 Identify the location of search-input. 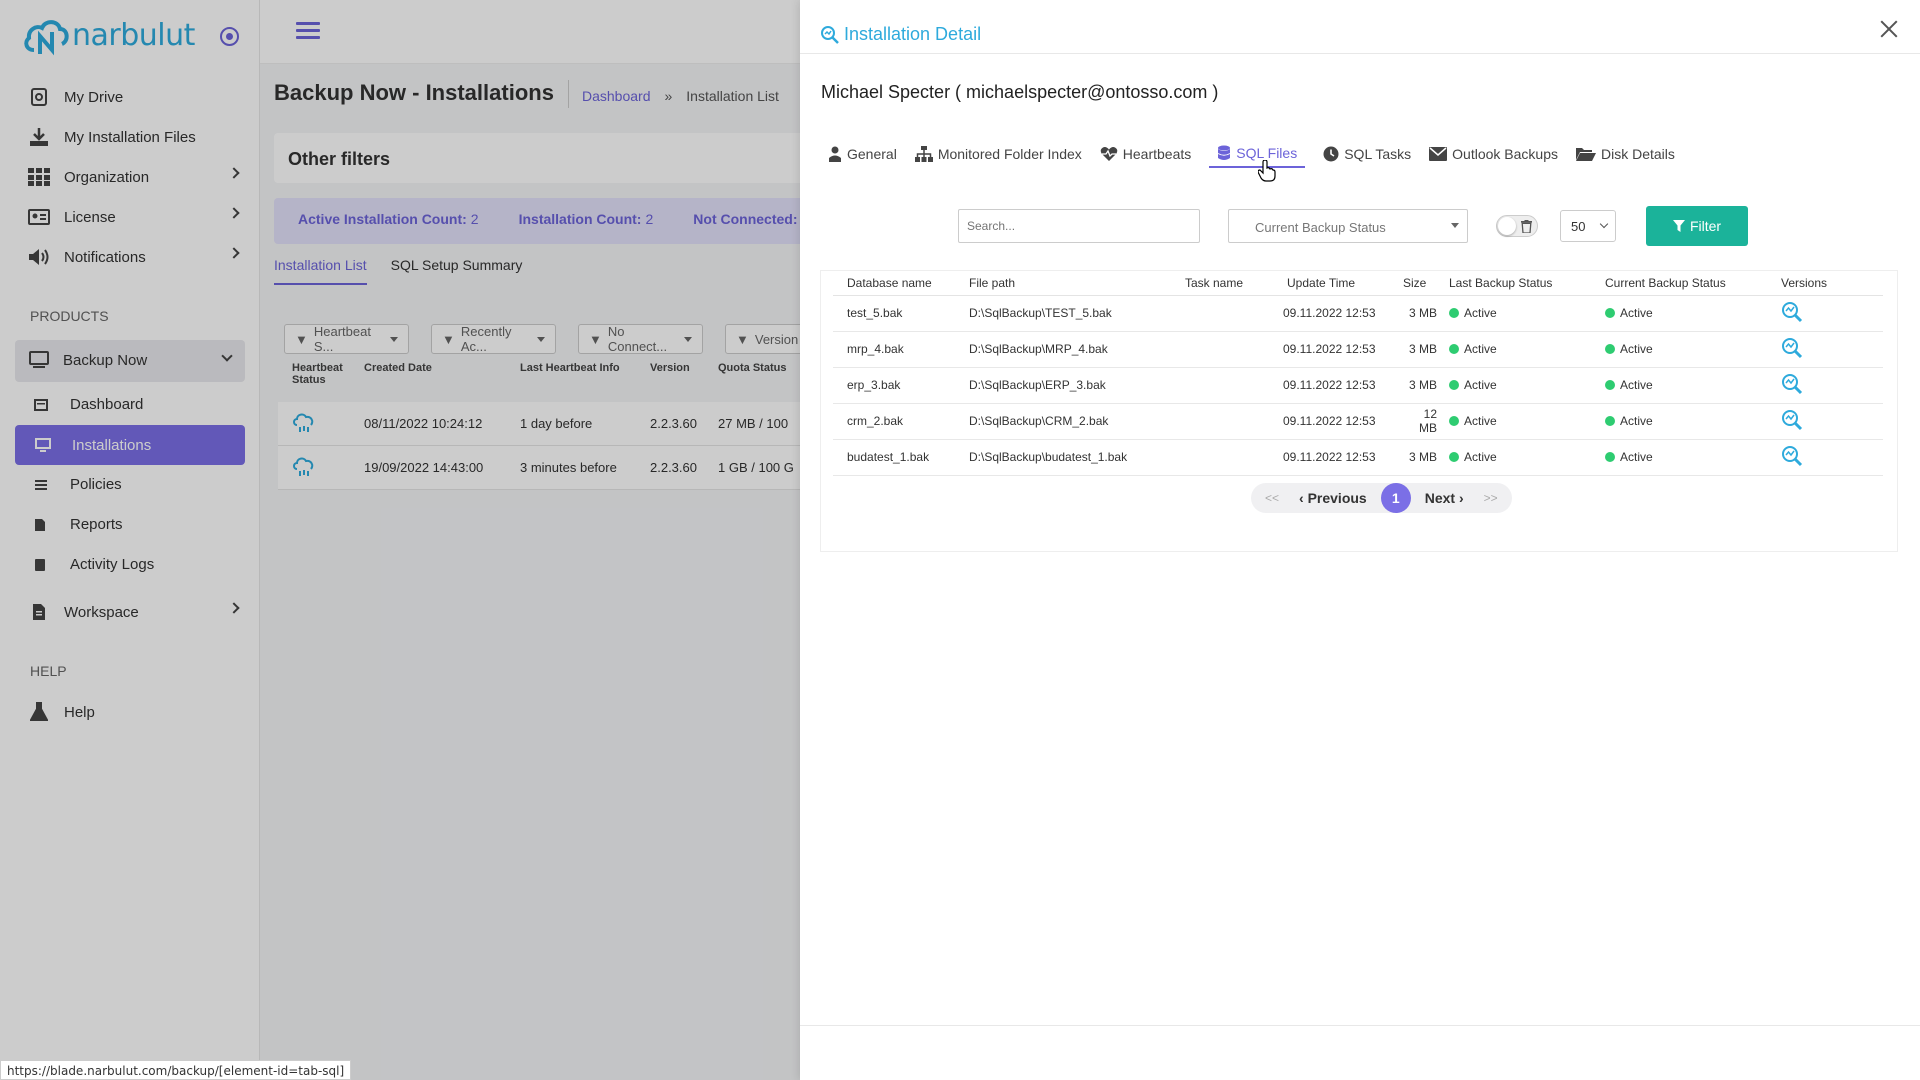
(1079, 226).